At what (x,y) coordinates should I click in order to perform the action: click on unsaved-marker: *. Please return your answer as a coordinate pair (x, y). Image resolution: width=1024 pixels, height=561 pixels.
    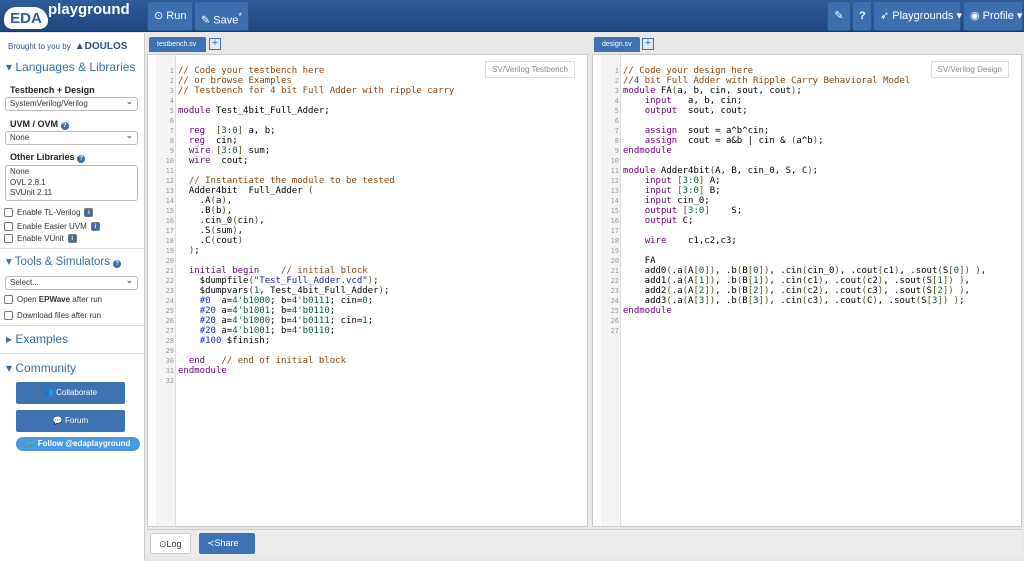
    Looking at the image, I should click on (240, 16).